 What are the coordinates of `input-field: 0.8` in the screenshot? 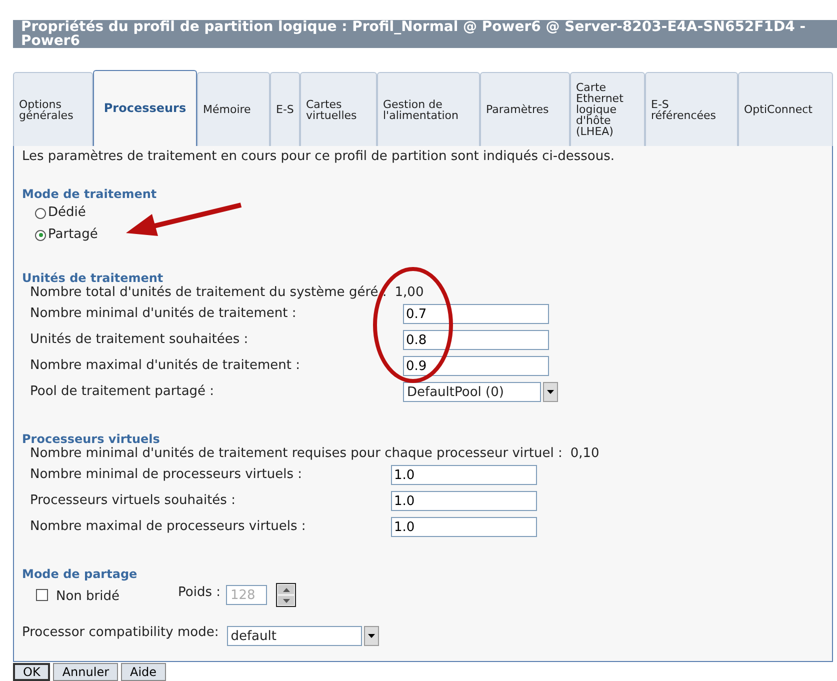 It's located at (476, 340).